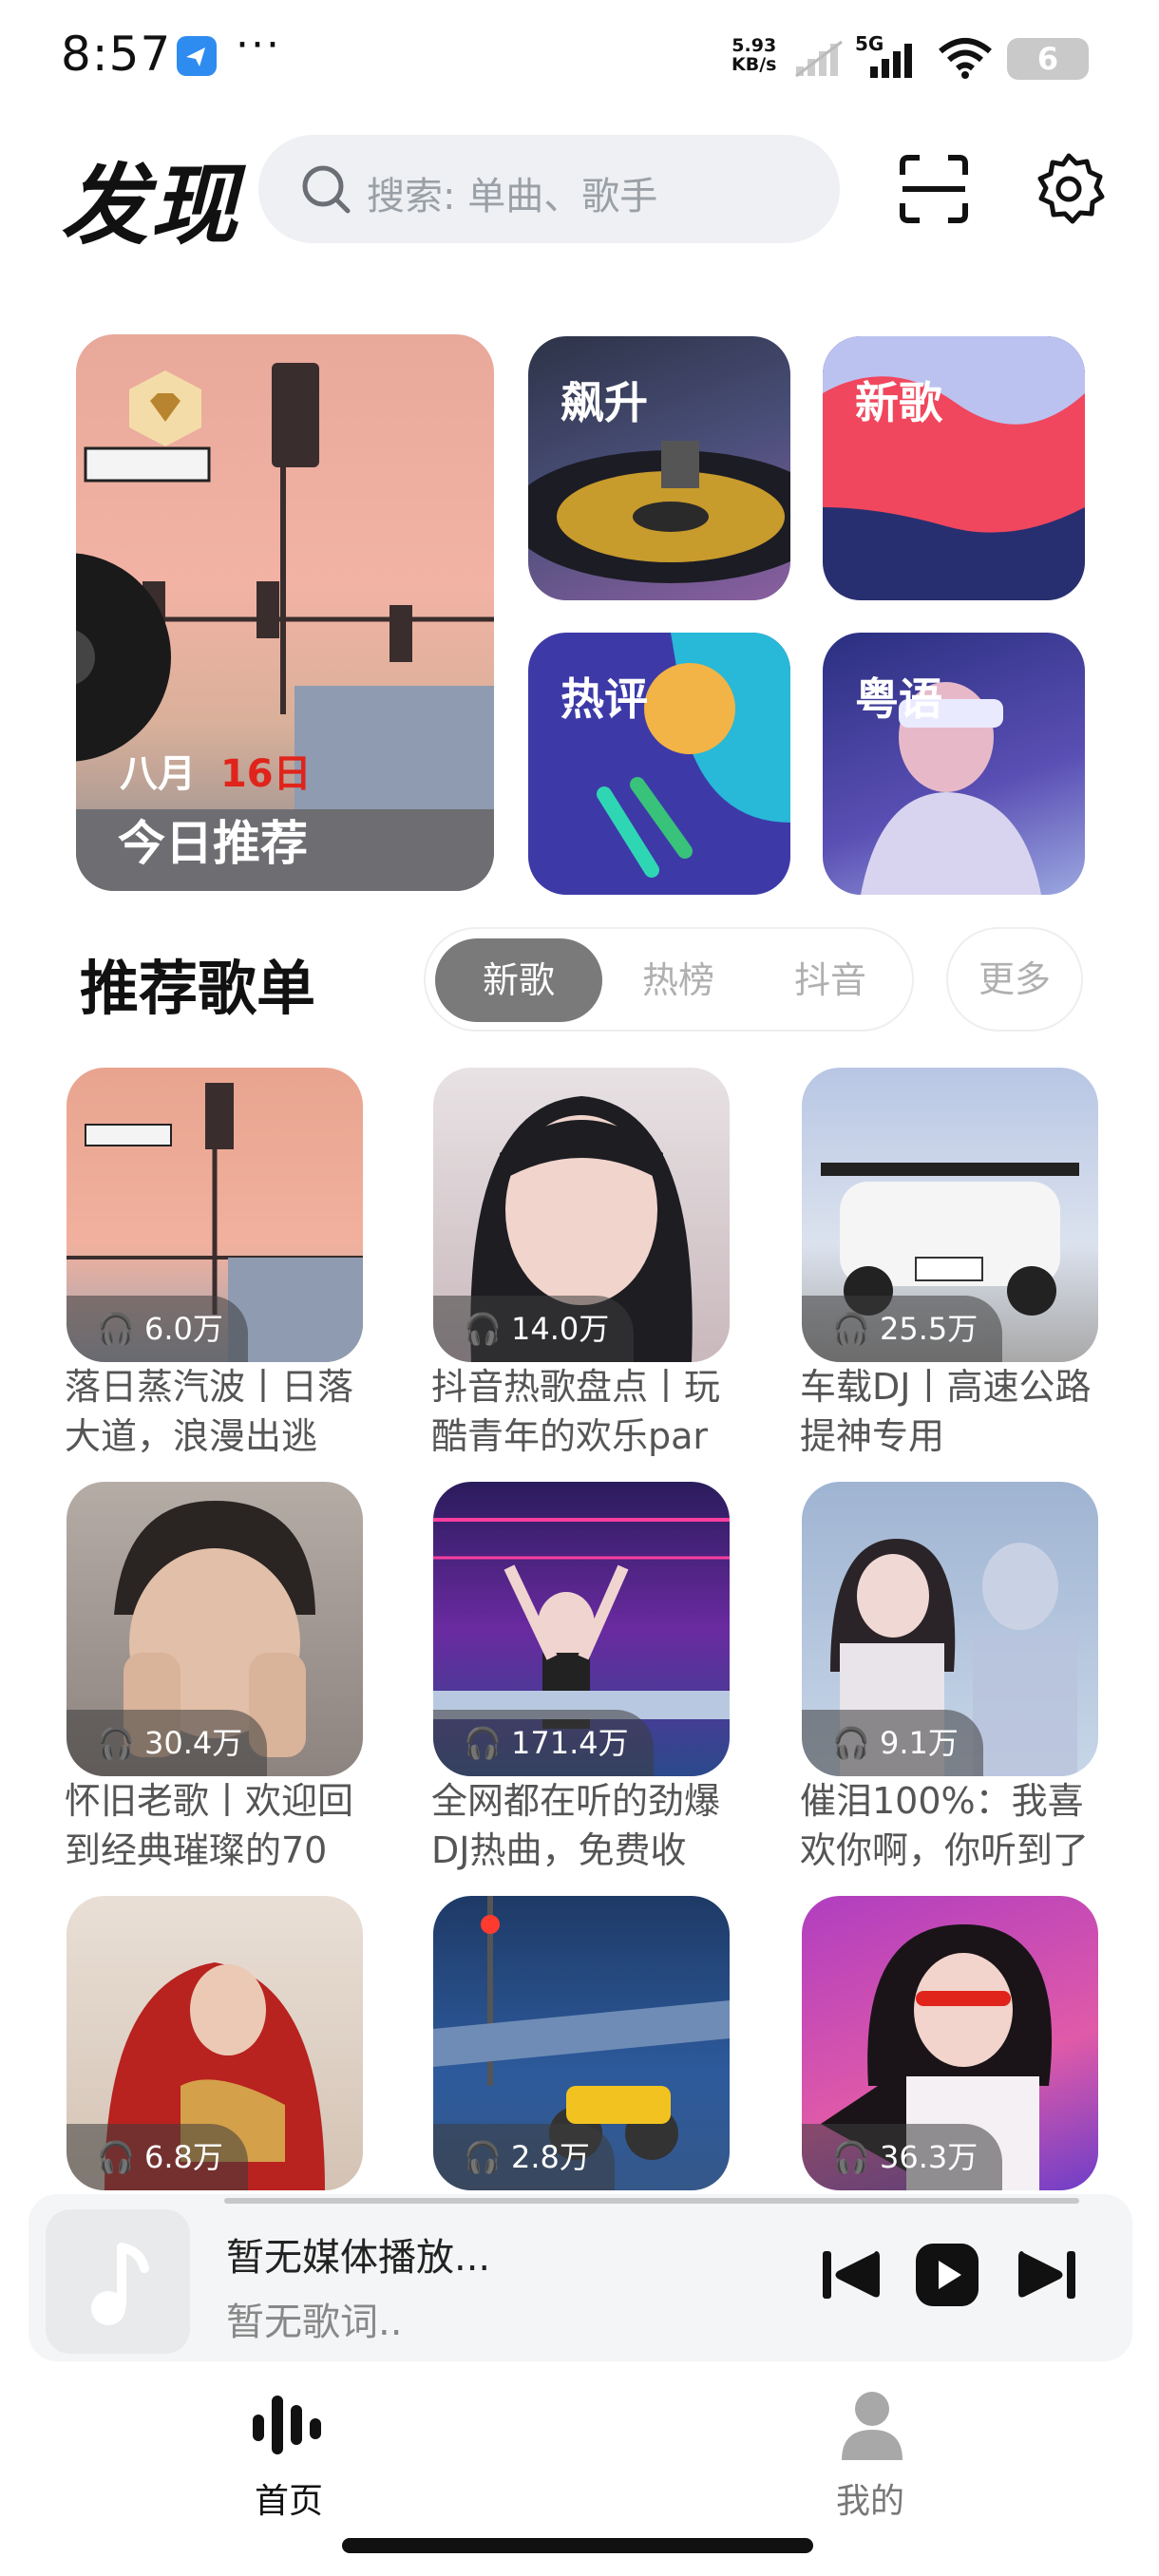 The height and width of the screenshot is (2576, 1159). I want to click on play-count: 6.0万, so click(183, 1329).